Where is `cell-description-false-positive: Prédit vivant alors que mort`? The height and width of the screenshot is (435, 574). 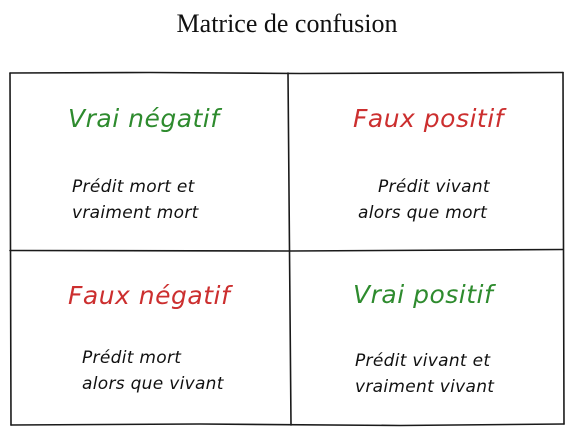 cell-description-false-positive: Prédit vivant alors que mort is located at coordinates (424, 200).